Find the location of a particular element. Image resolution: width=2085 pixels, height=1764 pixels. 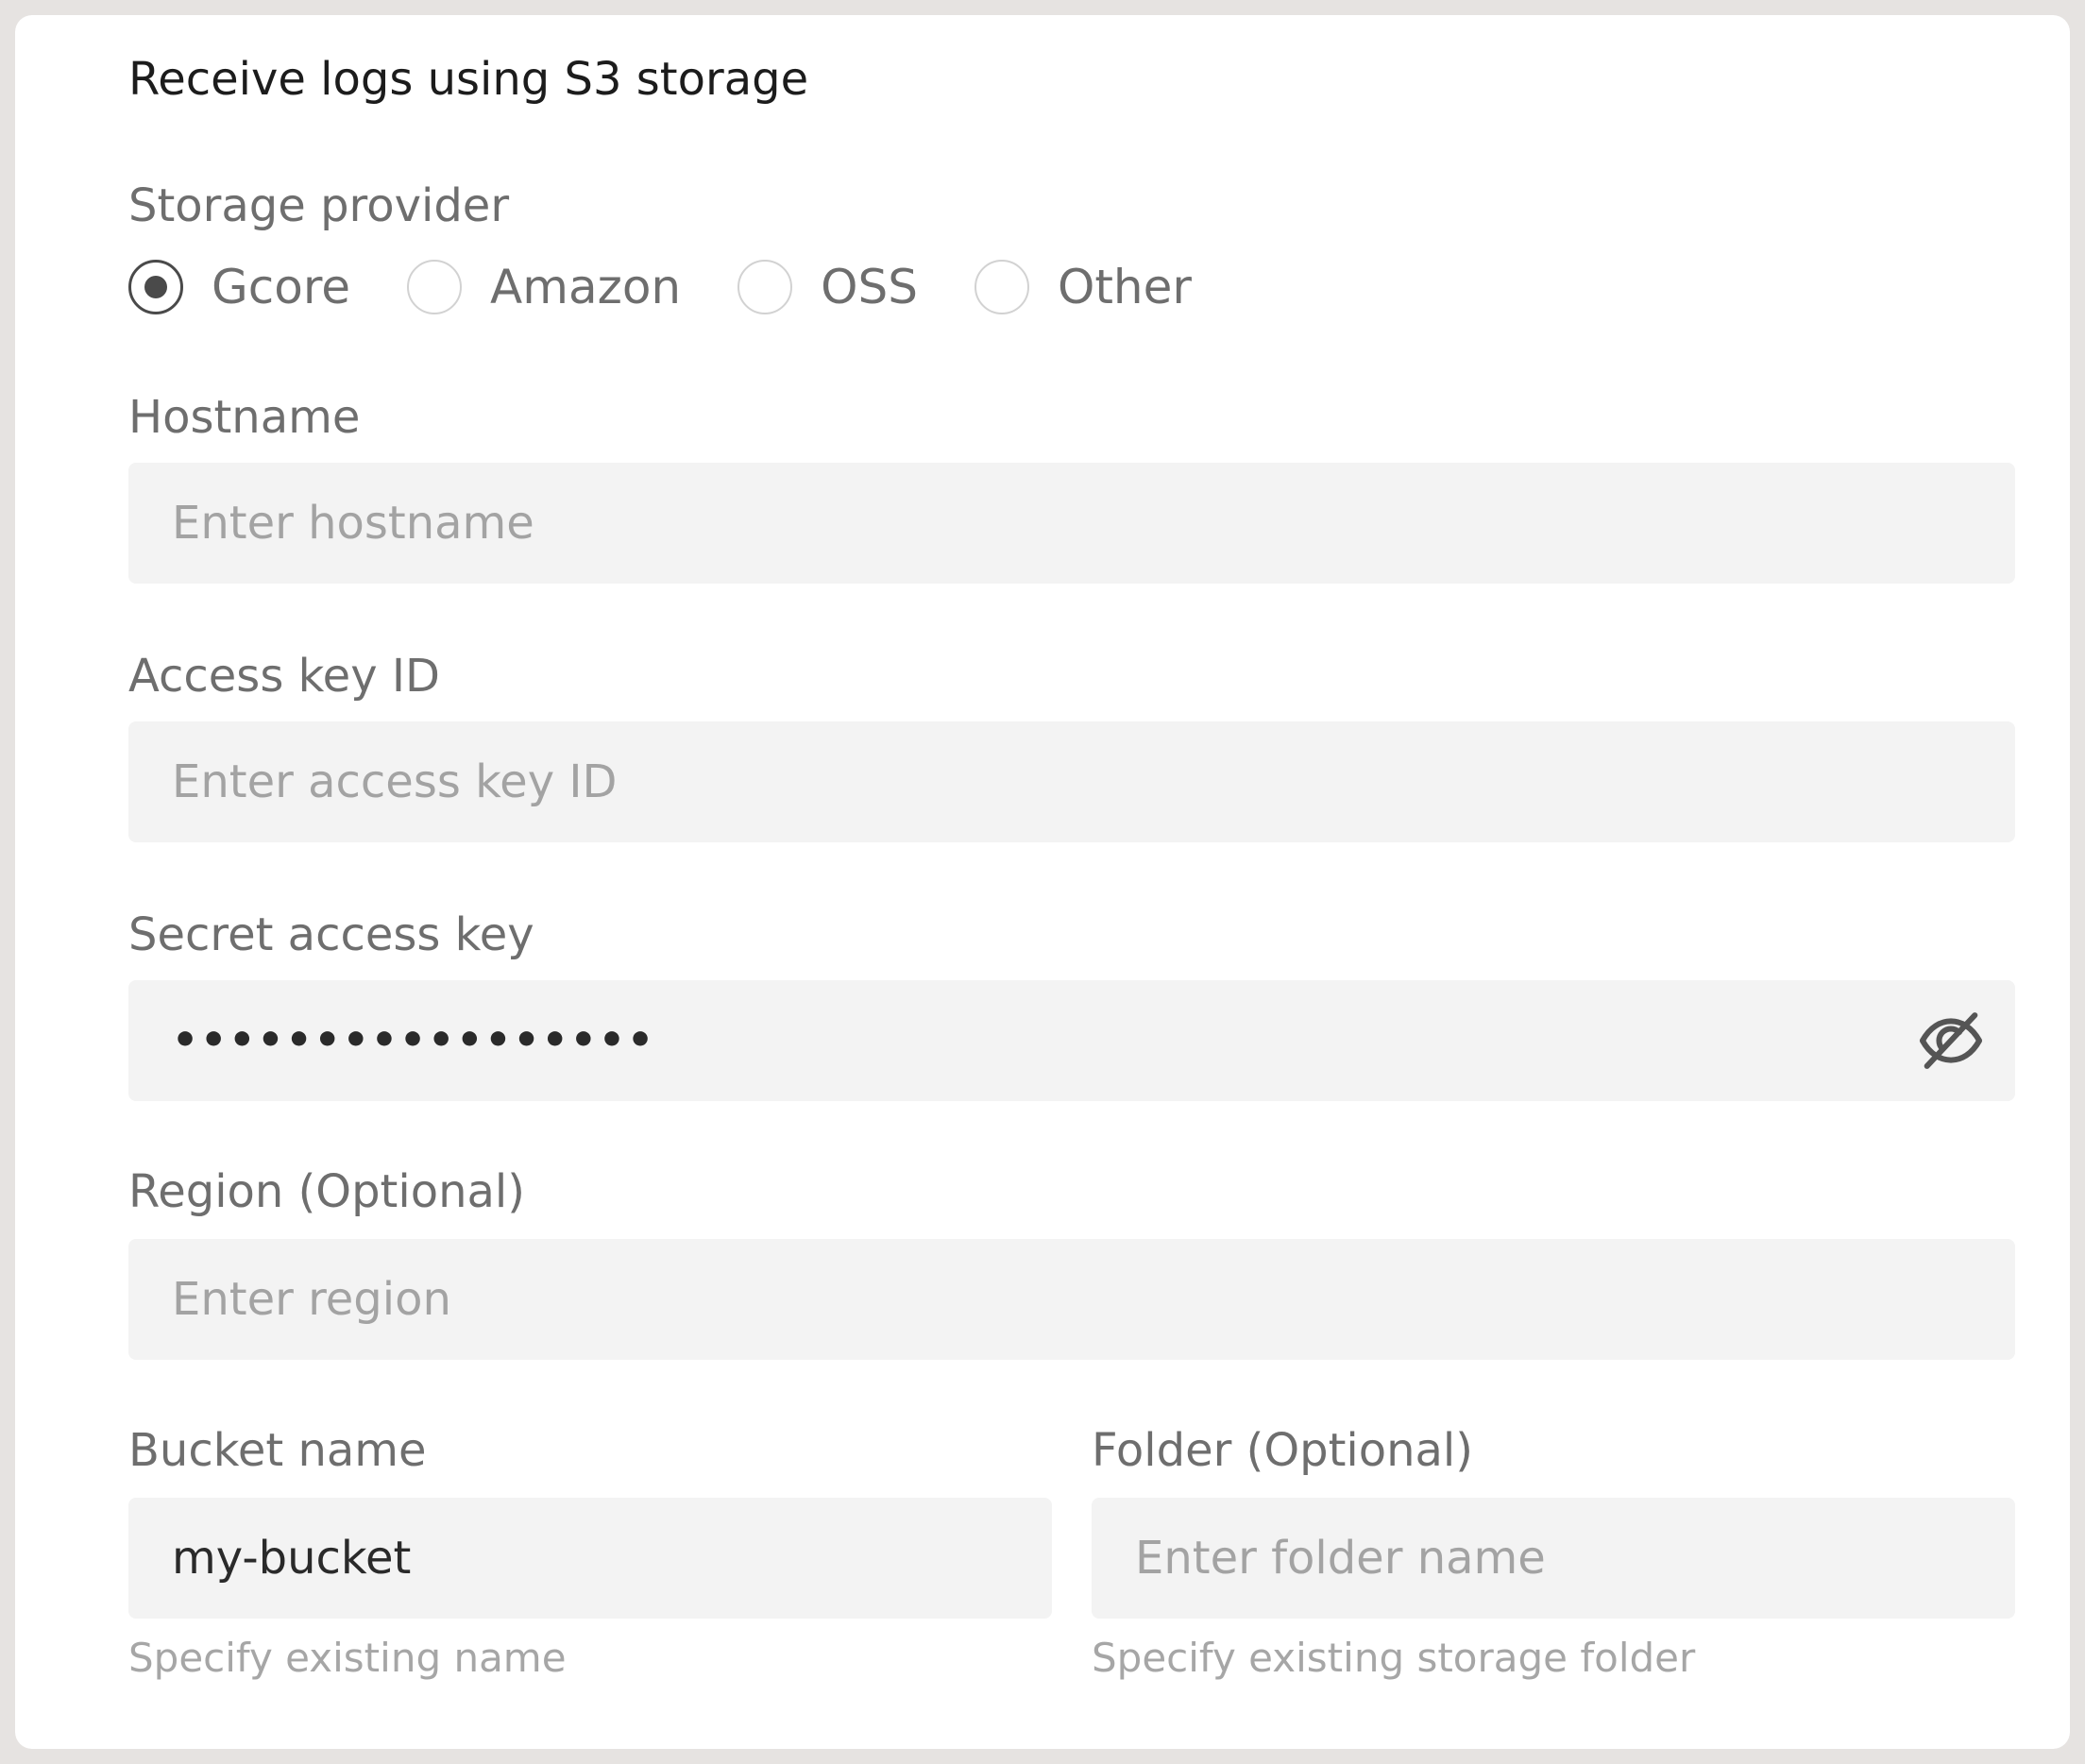

folder-input is located at coordinates (1563, 1558).